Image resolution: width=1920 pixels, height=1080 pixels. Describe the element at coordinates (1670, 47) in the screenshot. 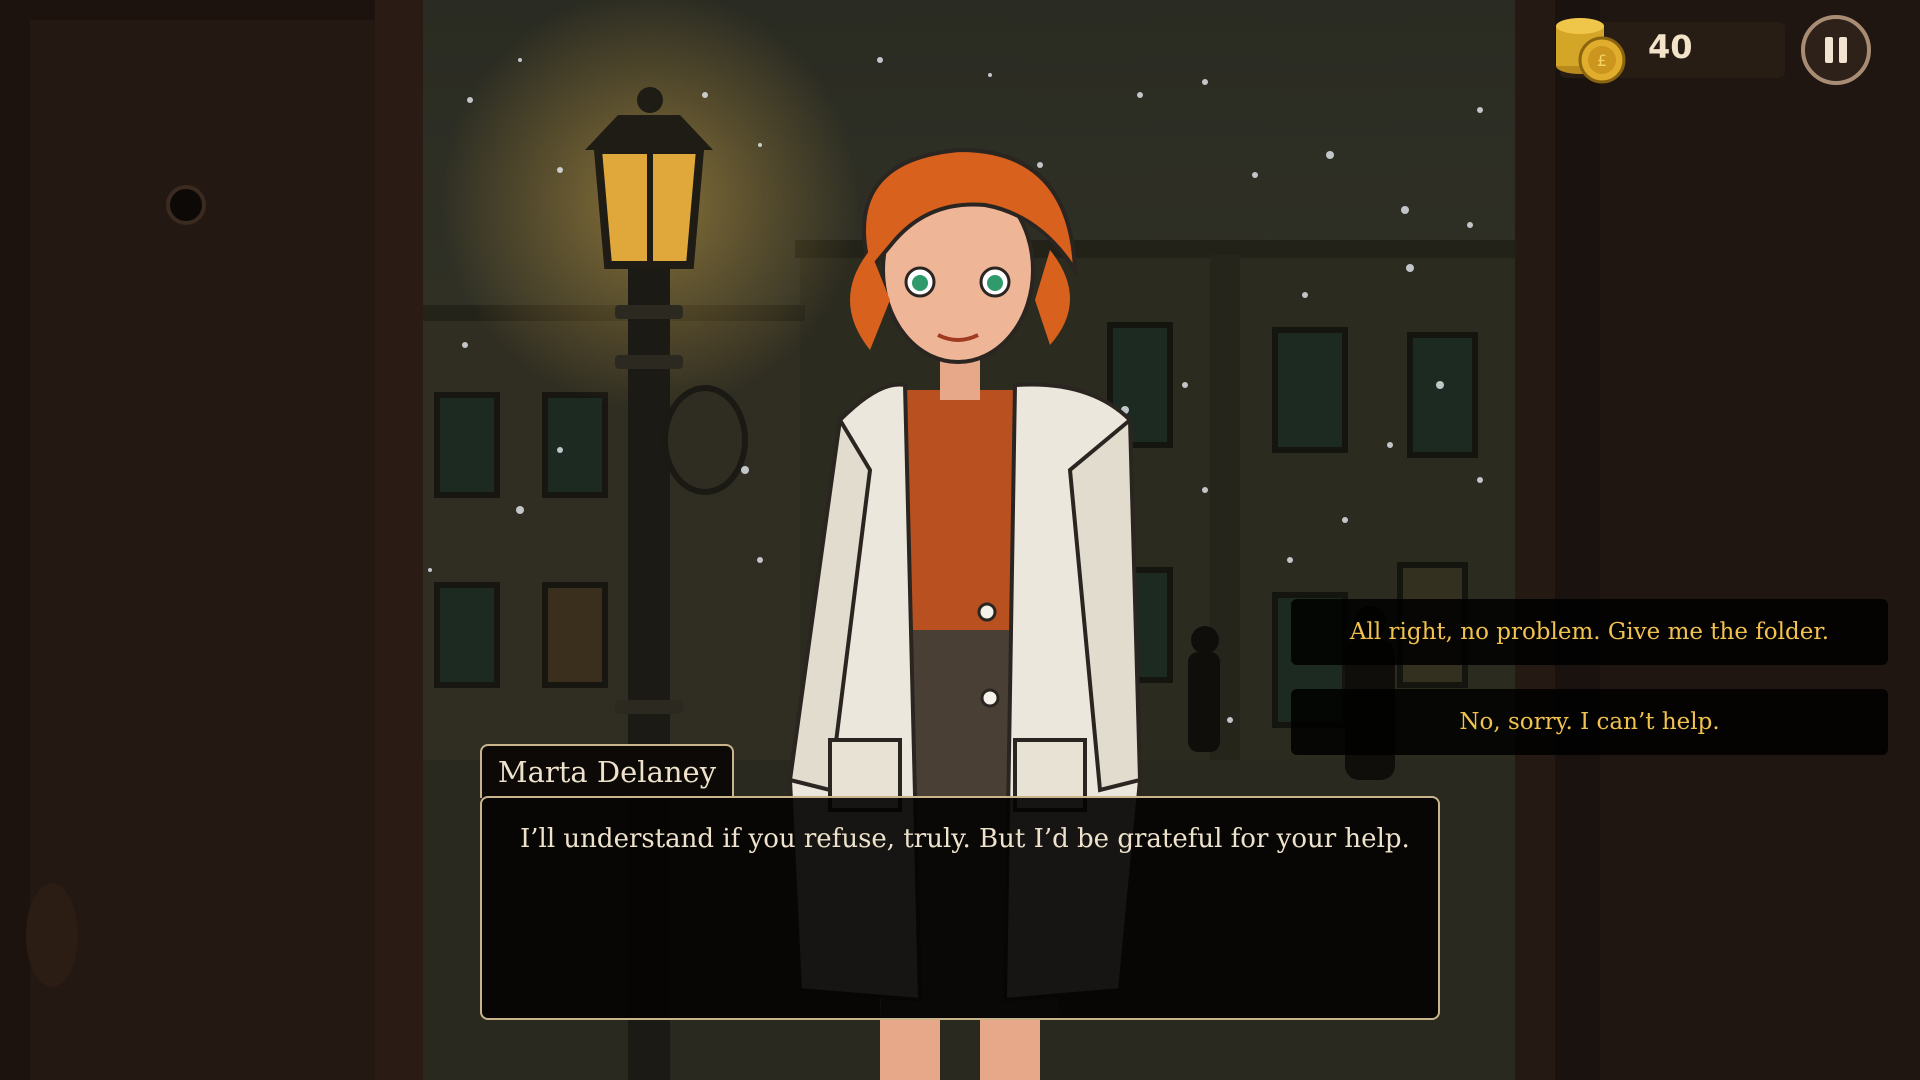

I see `coin-count: 40` at that location.